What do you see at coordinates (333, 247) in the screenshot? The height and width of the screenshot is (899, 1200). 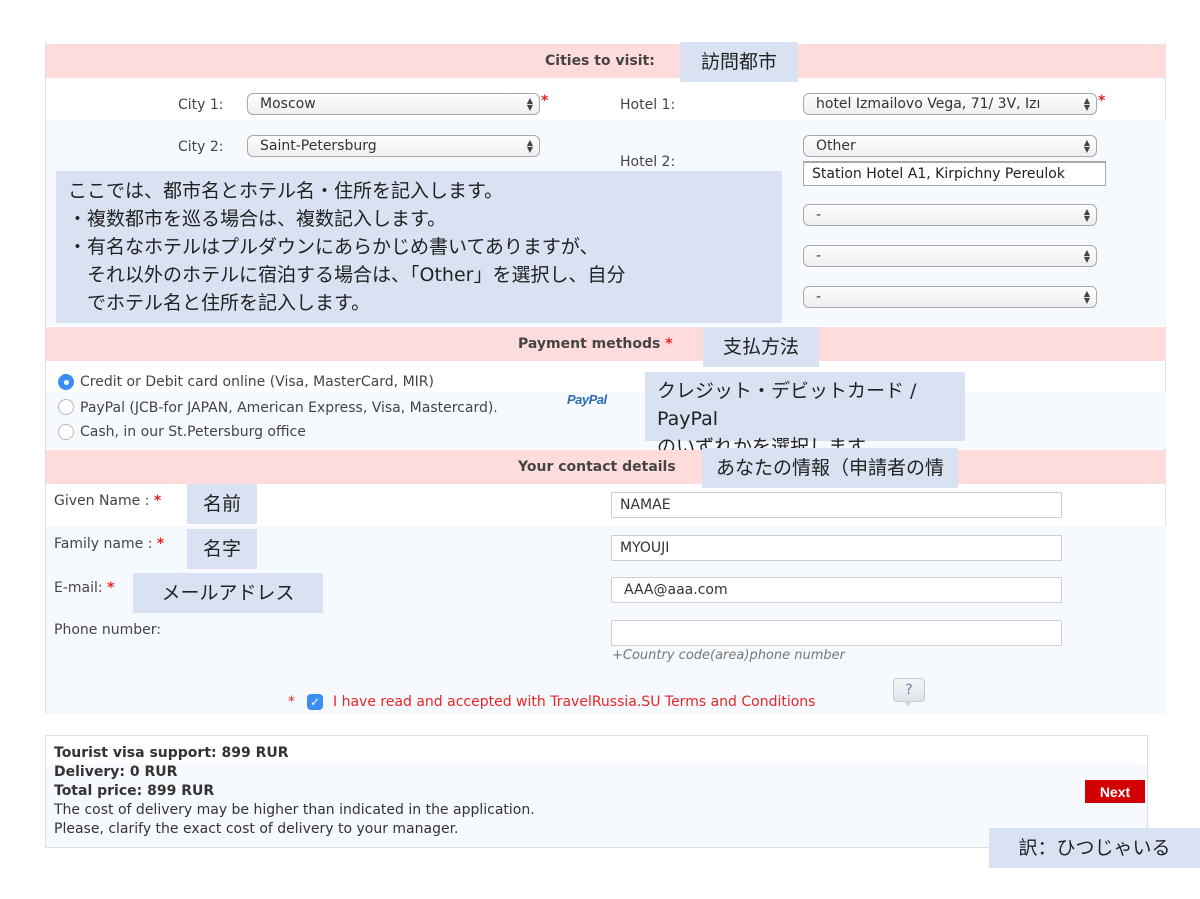 I see `note-line: ・有名なホテルはプルダウンにあらかじめ書いてありますが、` at bounding box center [333, 247].